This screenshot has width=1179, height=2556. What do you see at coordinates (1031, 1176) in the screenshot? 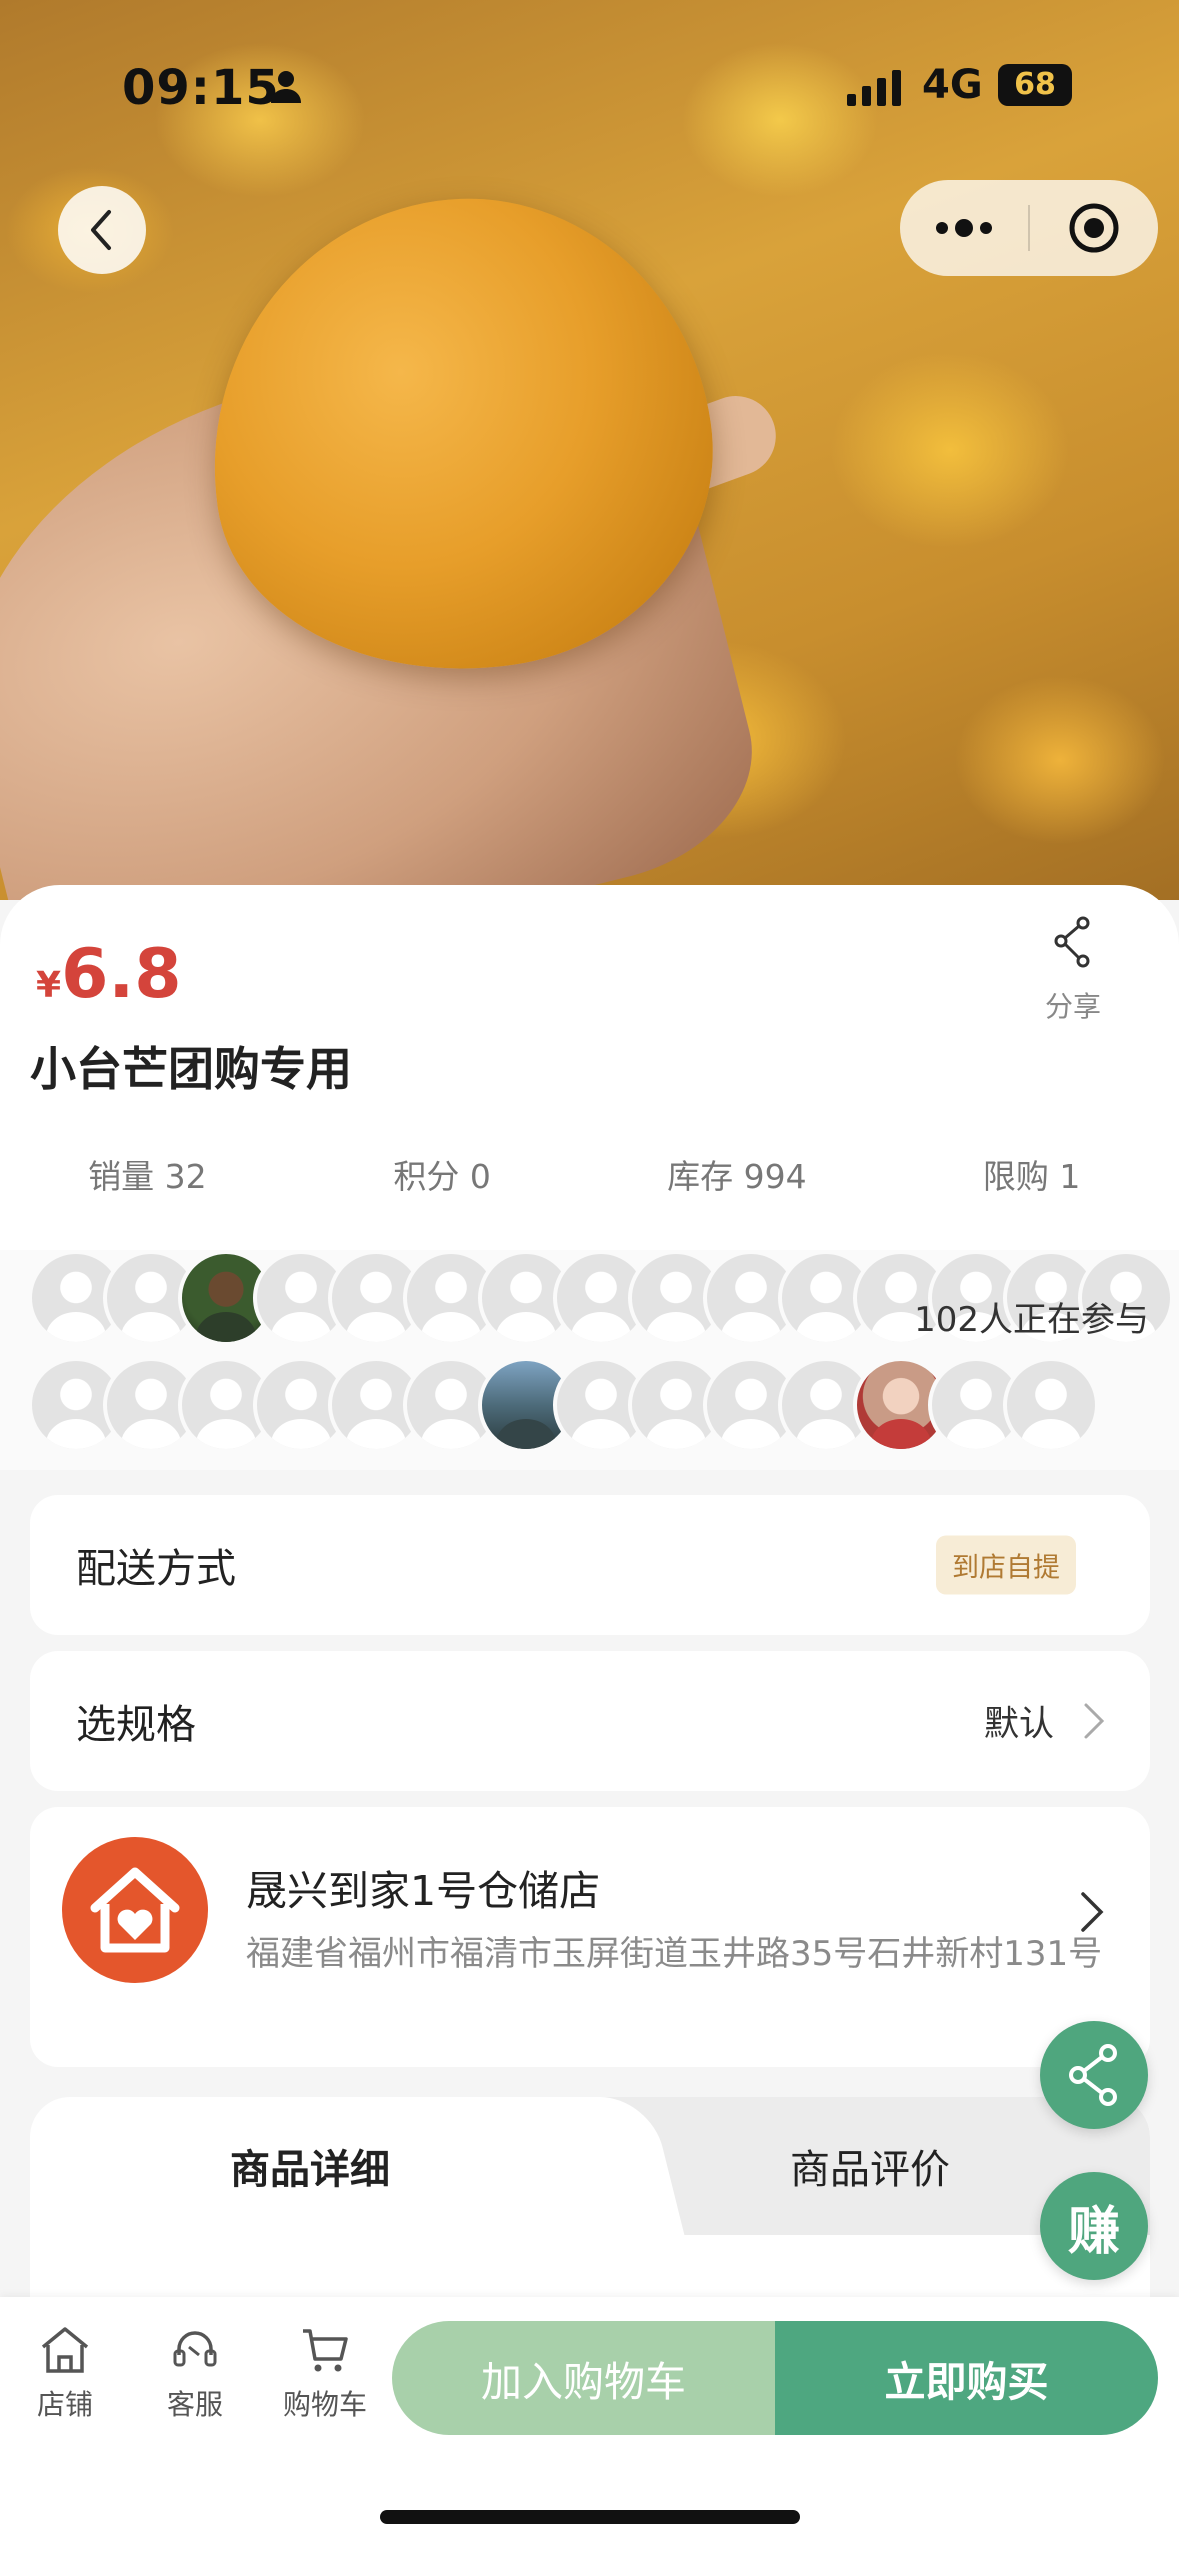
I see `stat-limit: 限购 1` at bounding box center [1031, 1176].